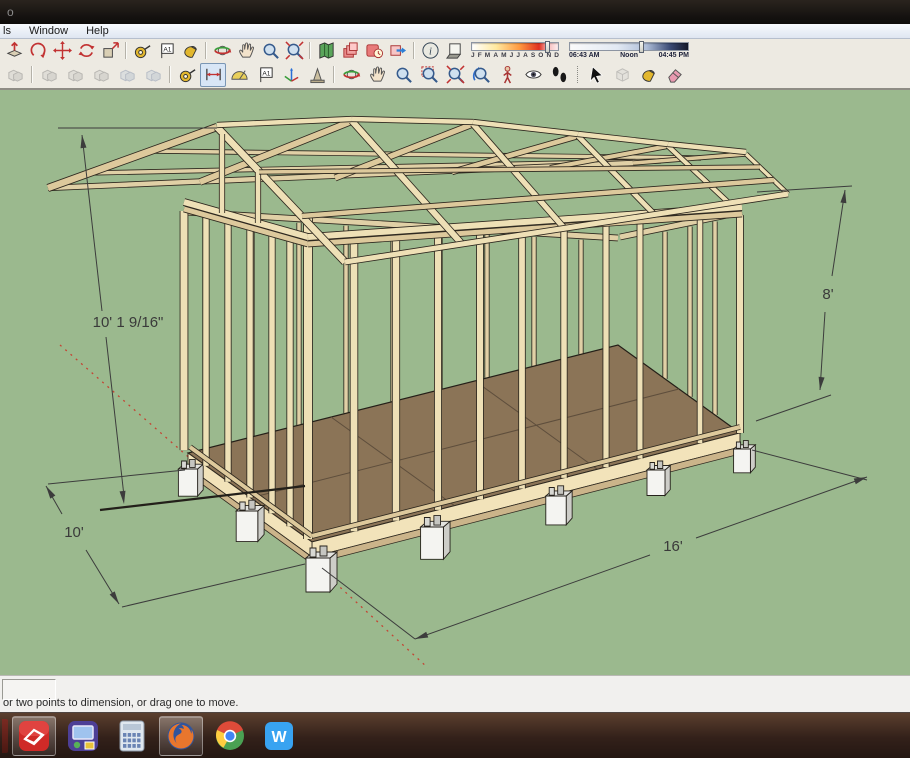 The width and height of the screenshot is (910, 758). Describe the element at coordinates (374, 50) in the screenshot. I see `photo-textures-icon` at that location.